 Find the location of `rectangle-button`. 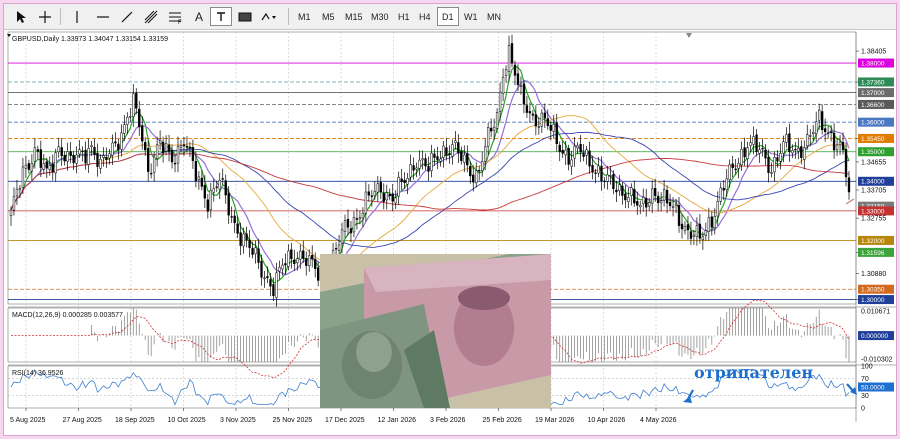

rectangle-button is located at coordinates (245, 16).